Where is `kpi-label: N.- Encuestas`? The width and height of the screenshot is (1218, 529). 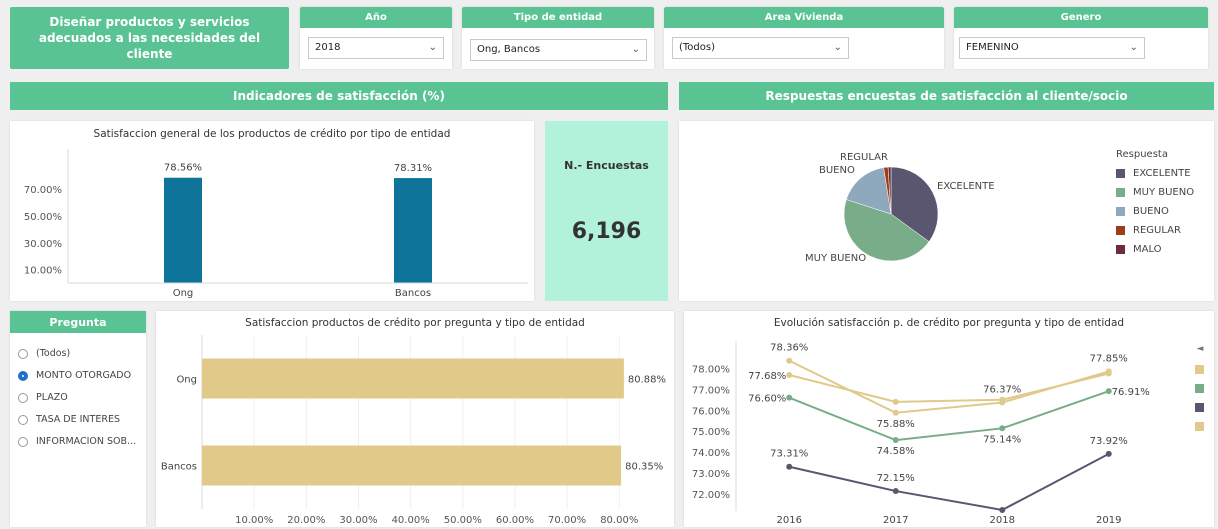
kpi-label: N.- Encuestas is located at coordinates (606, 165).